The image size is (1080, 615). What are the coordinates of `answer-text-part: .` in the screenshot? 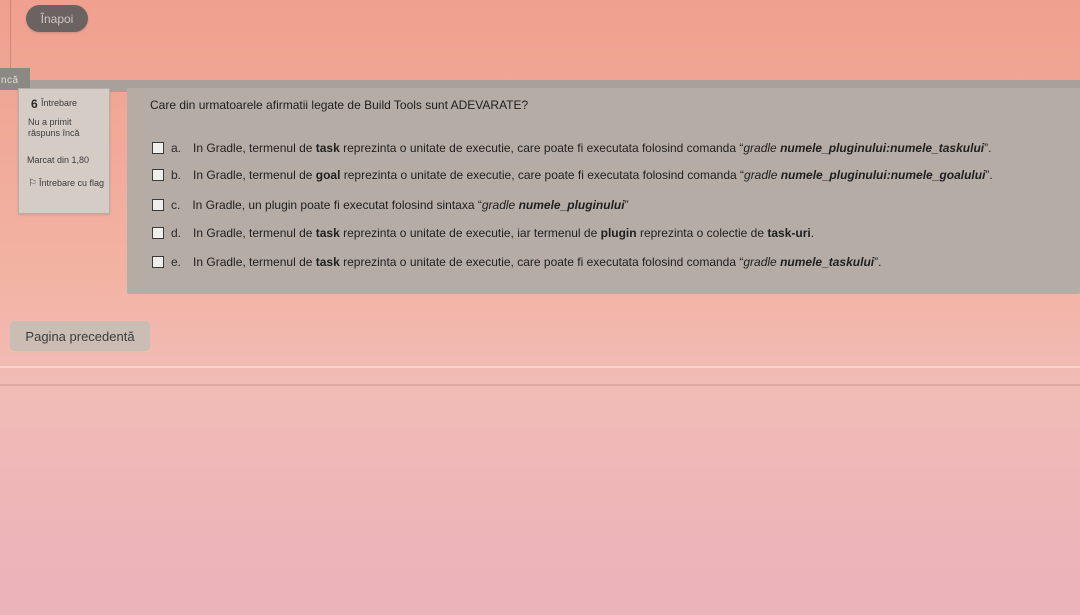 It's located at (812, 233).